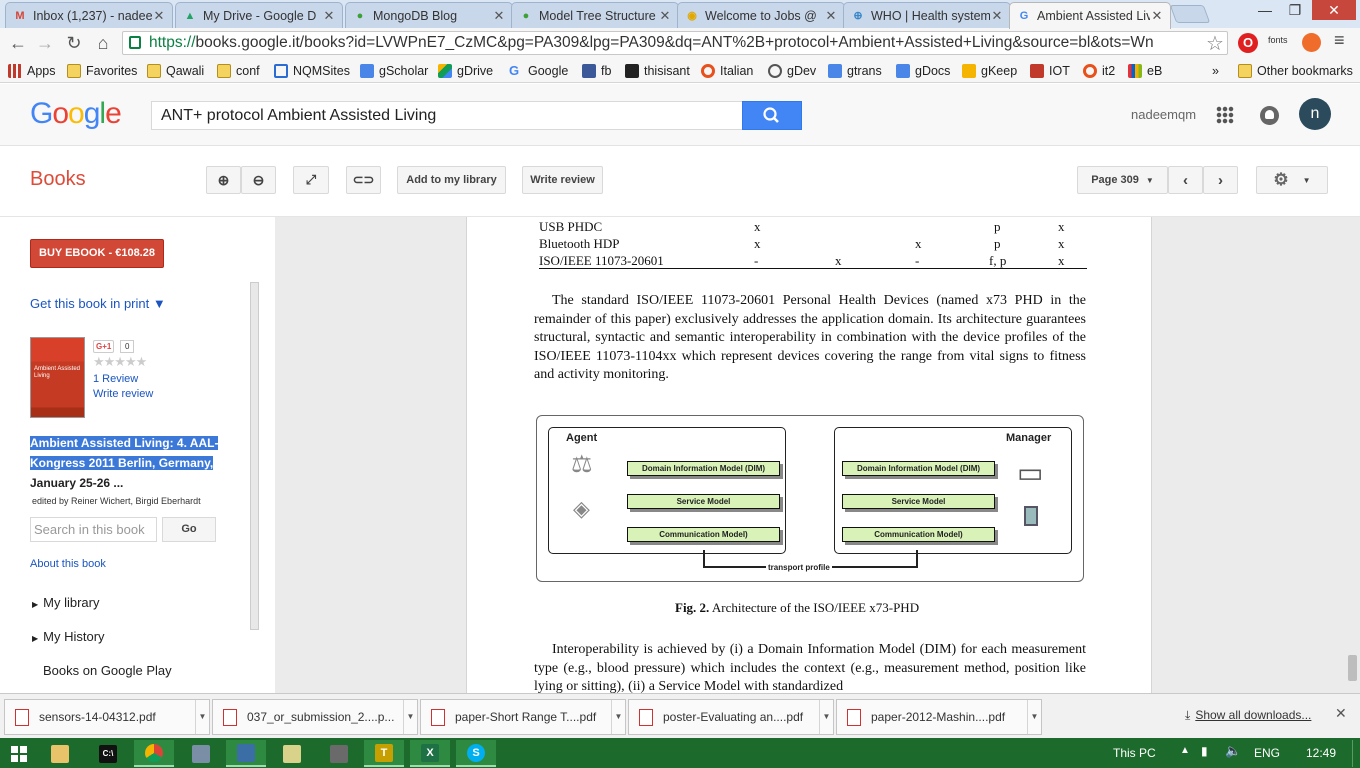  Describe the element at coordinates (18, 43) in the screenshot. I see `back-icon: ←` at that location.